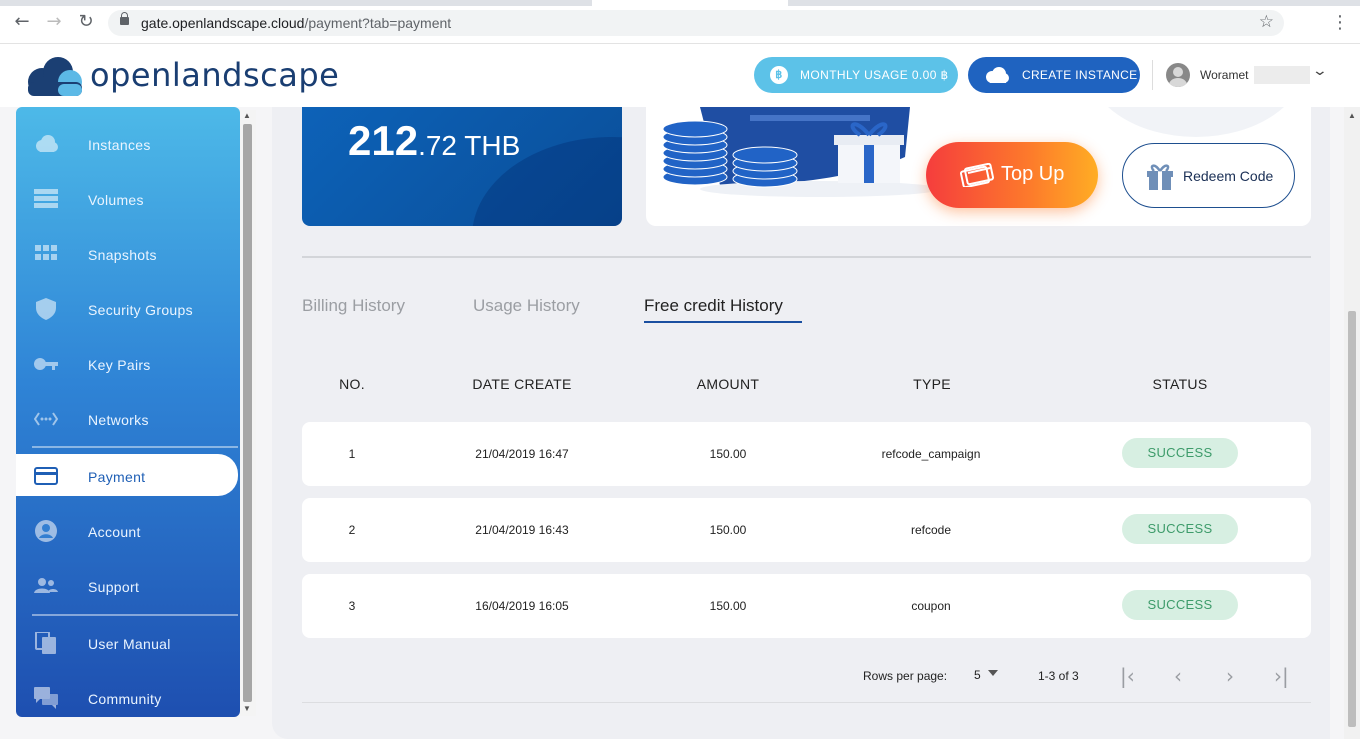 The height and width of the screenshot is (739, 1360). Describe the element at coordinates (1230, 676) in the screenshot. I see `next-page-icon: ›` at that location.